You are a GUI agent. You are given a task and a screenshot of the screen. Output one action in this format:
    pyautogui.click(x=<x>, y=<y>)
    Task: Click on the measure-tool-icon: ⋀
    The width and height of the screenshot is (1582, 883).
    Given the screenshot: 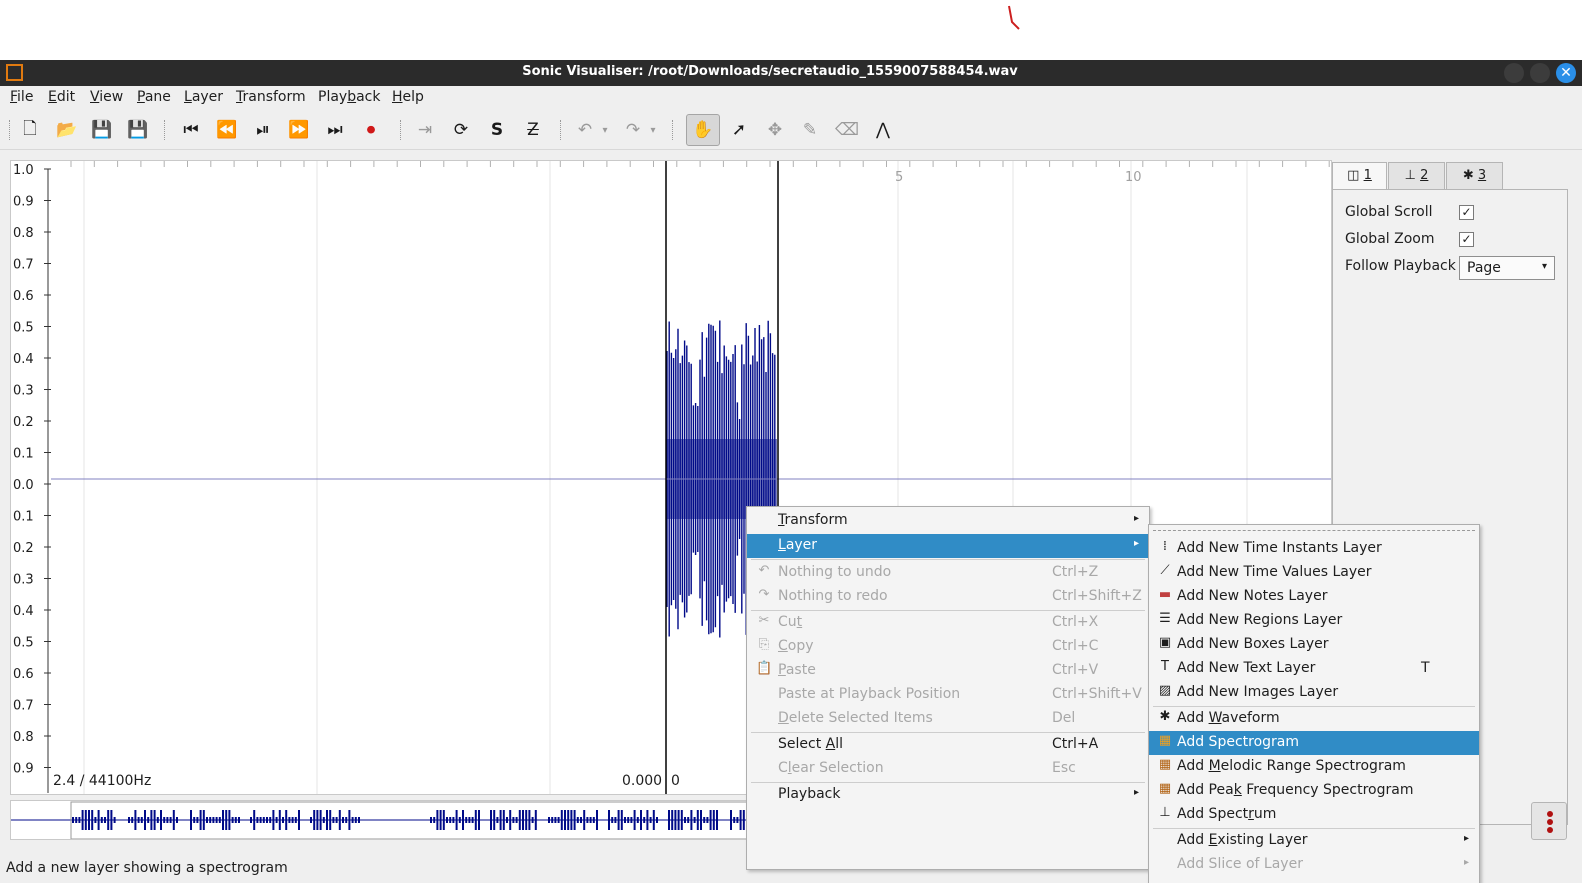 What is the action you would take?
    pyautogui.click(x=883, y=130)
    